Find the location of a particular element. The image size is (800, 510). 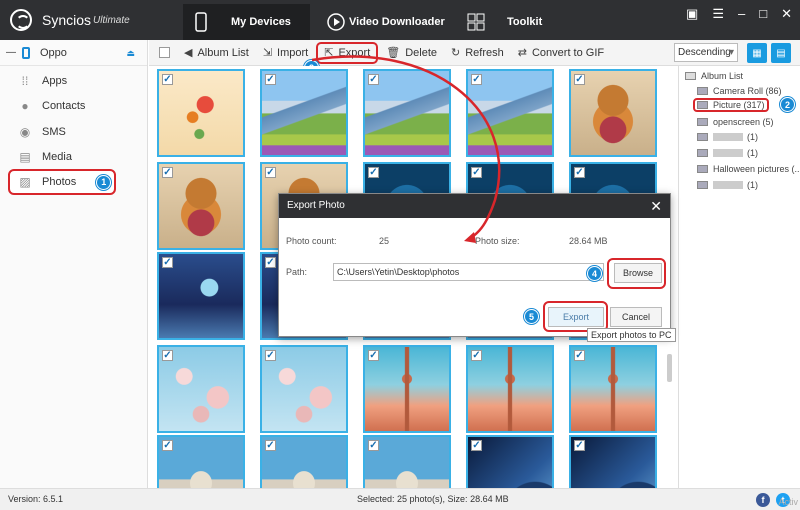

convert-gif-button: ⇄ Convert to GIF is located at coordinates (561, 53).